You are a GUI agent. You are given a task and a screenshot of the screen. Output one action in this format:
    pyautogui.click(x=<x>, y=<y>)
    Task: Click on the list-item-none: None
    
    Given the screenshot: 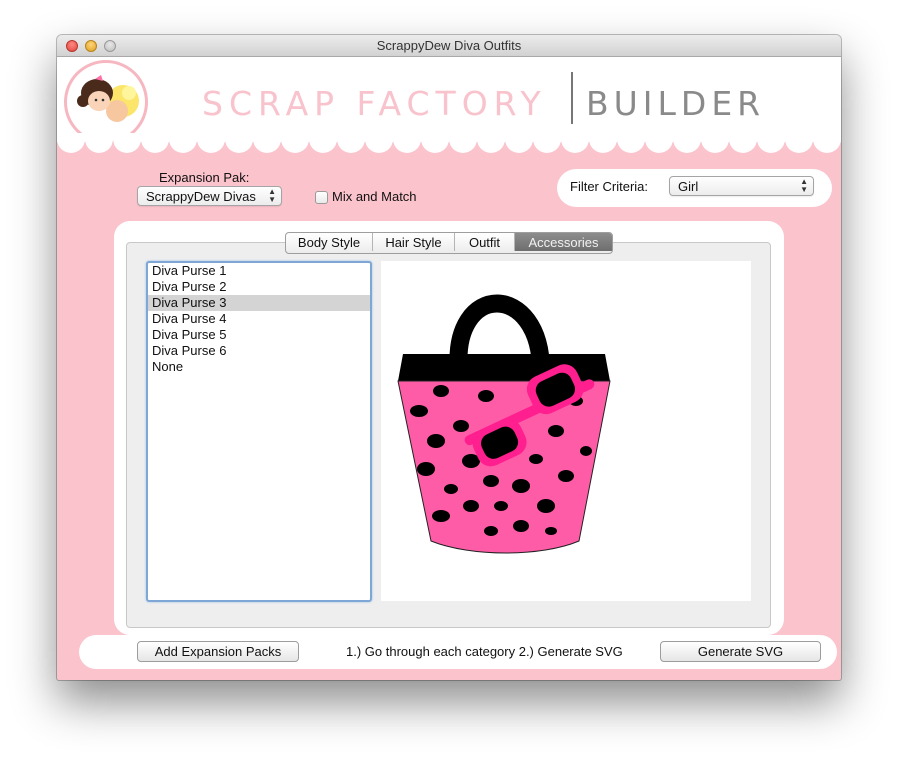 What is the action you would take?
    pyautogui.click(x=259, y=367)
    